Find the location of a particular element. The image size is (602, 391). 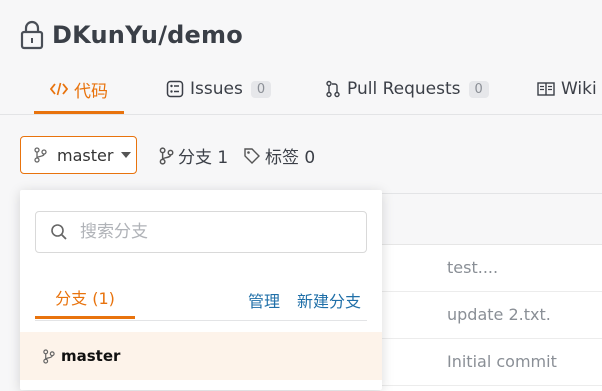

code-icon is located at coordinates (59, 89).